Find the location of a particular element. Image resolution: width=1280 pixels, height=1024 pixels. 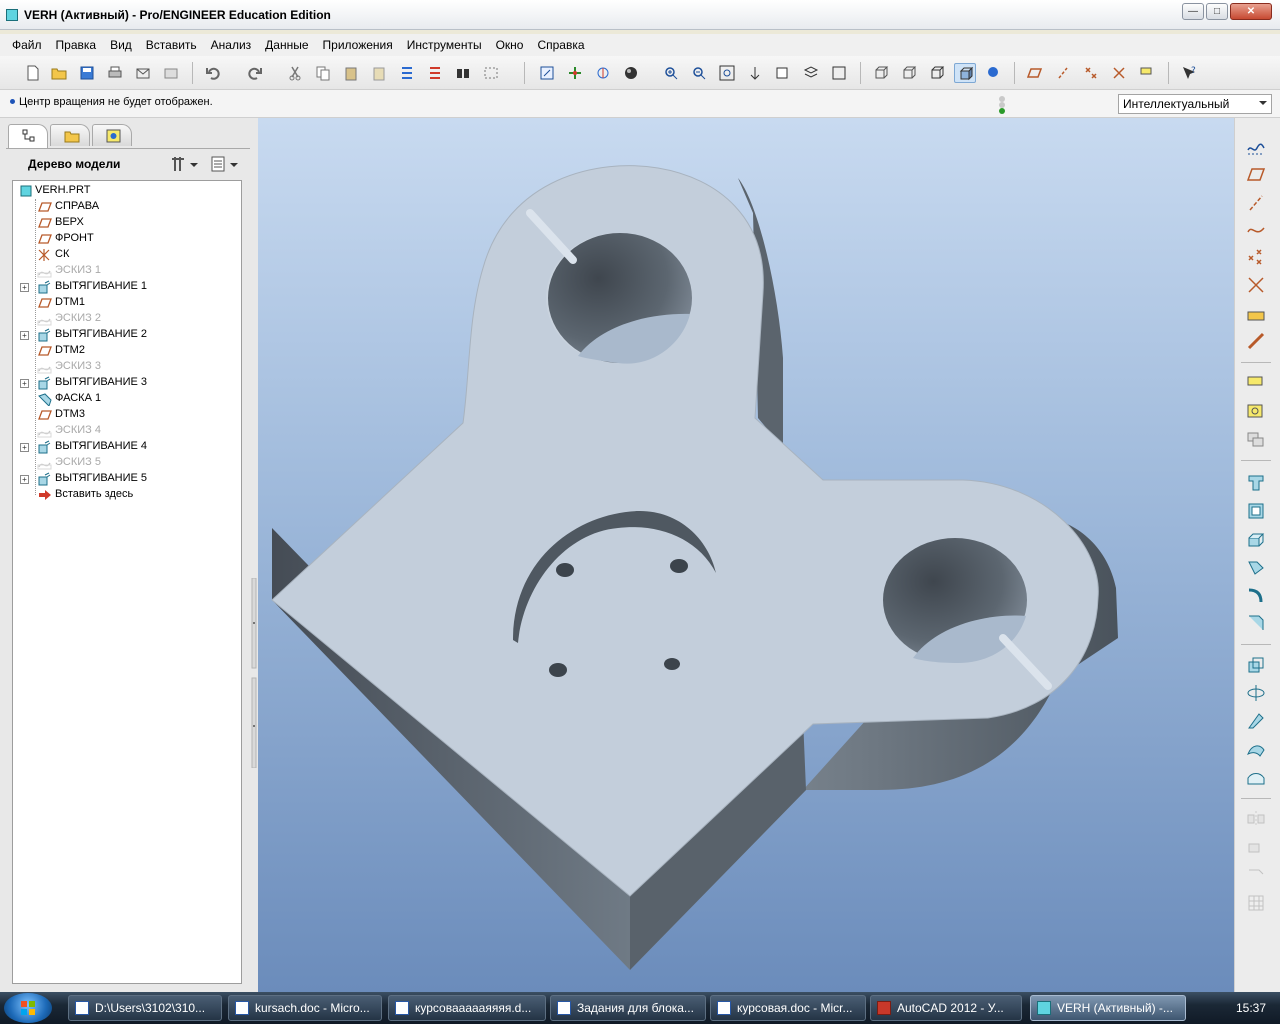

shading-icon is located at coordinates (965, 73).